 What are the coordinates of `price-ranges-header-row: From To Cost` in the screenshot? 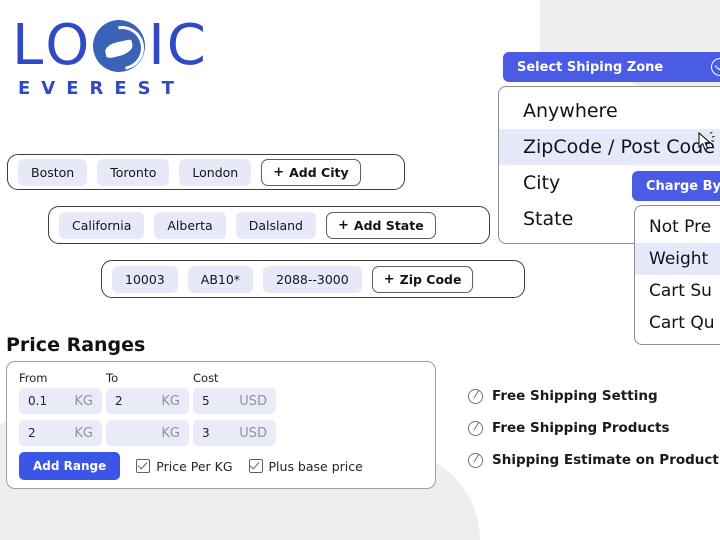 It's located at (221, 378).